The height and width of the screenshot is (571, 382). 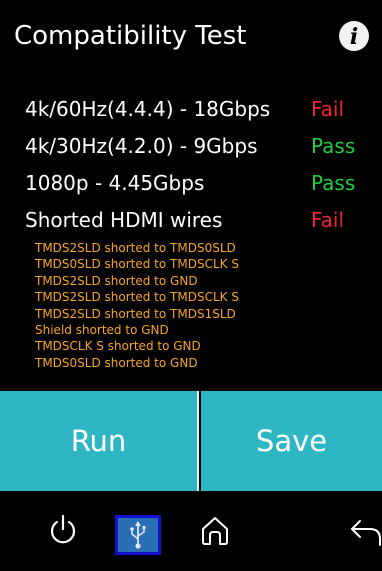 What do you see at coordinates (191, 532) in the screenshot?
I see `bottom-nav` at bounding box center [191, 532].